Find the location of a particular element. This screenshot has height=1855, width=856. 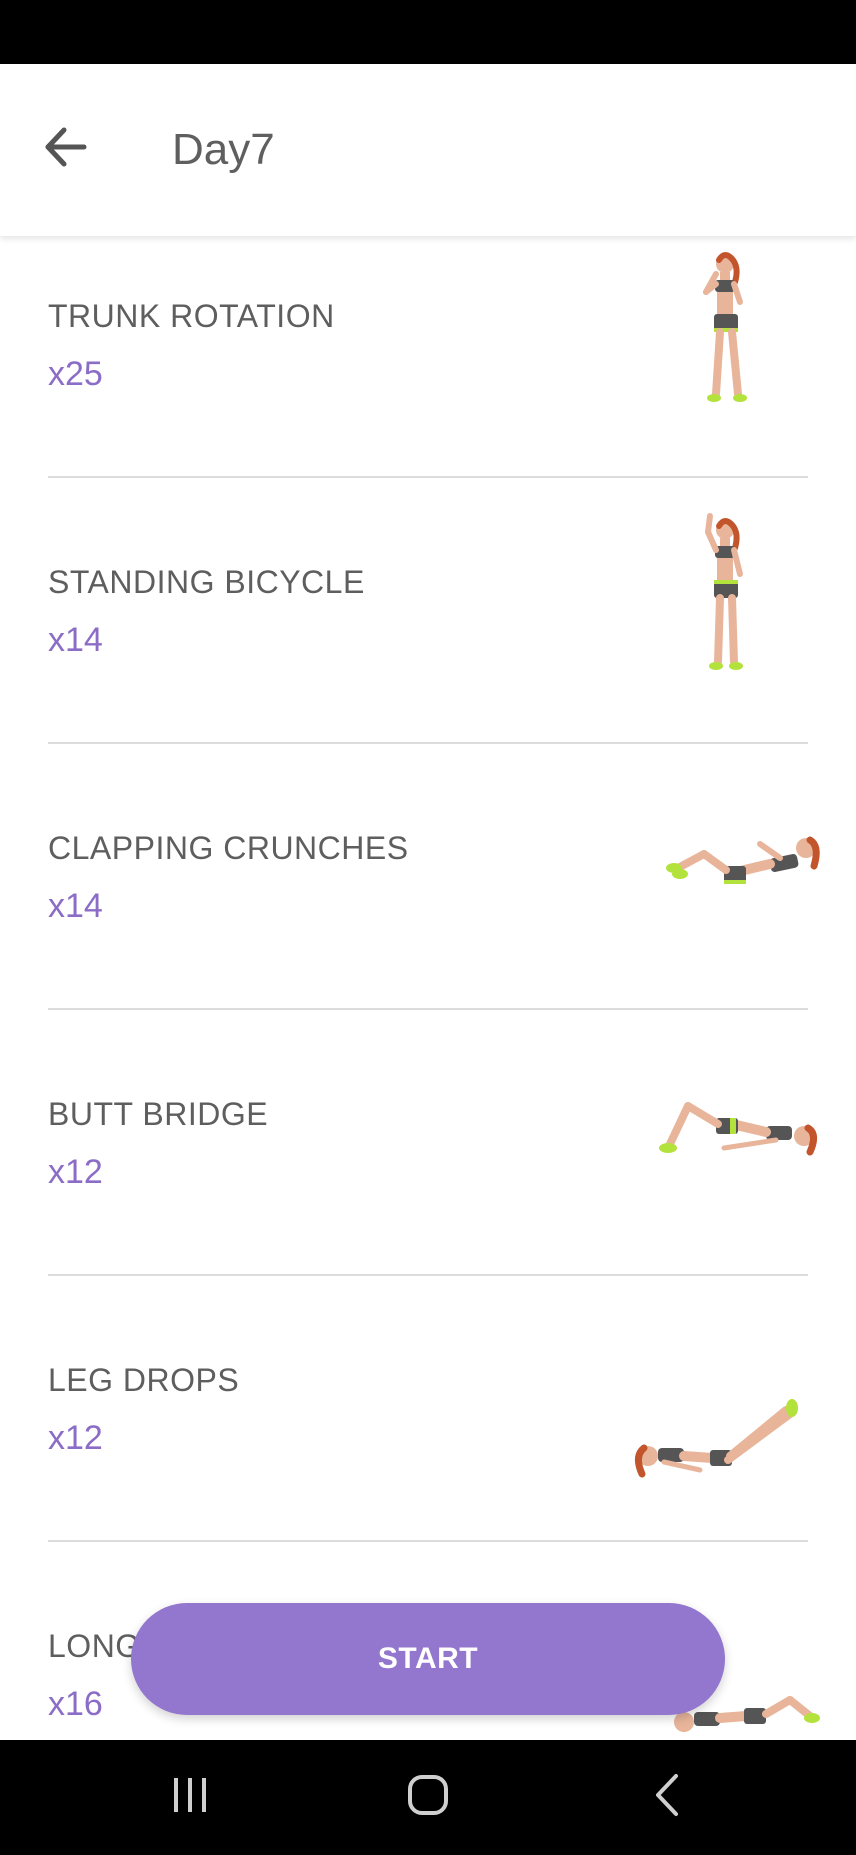

home-button is located at coordinates (428, 1795).